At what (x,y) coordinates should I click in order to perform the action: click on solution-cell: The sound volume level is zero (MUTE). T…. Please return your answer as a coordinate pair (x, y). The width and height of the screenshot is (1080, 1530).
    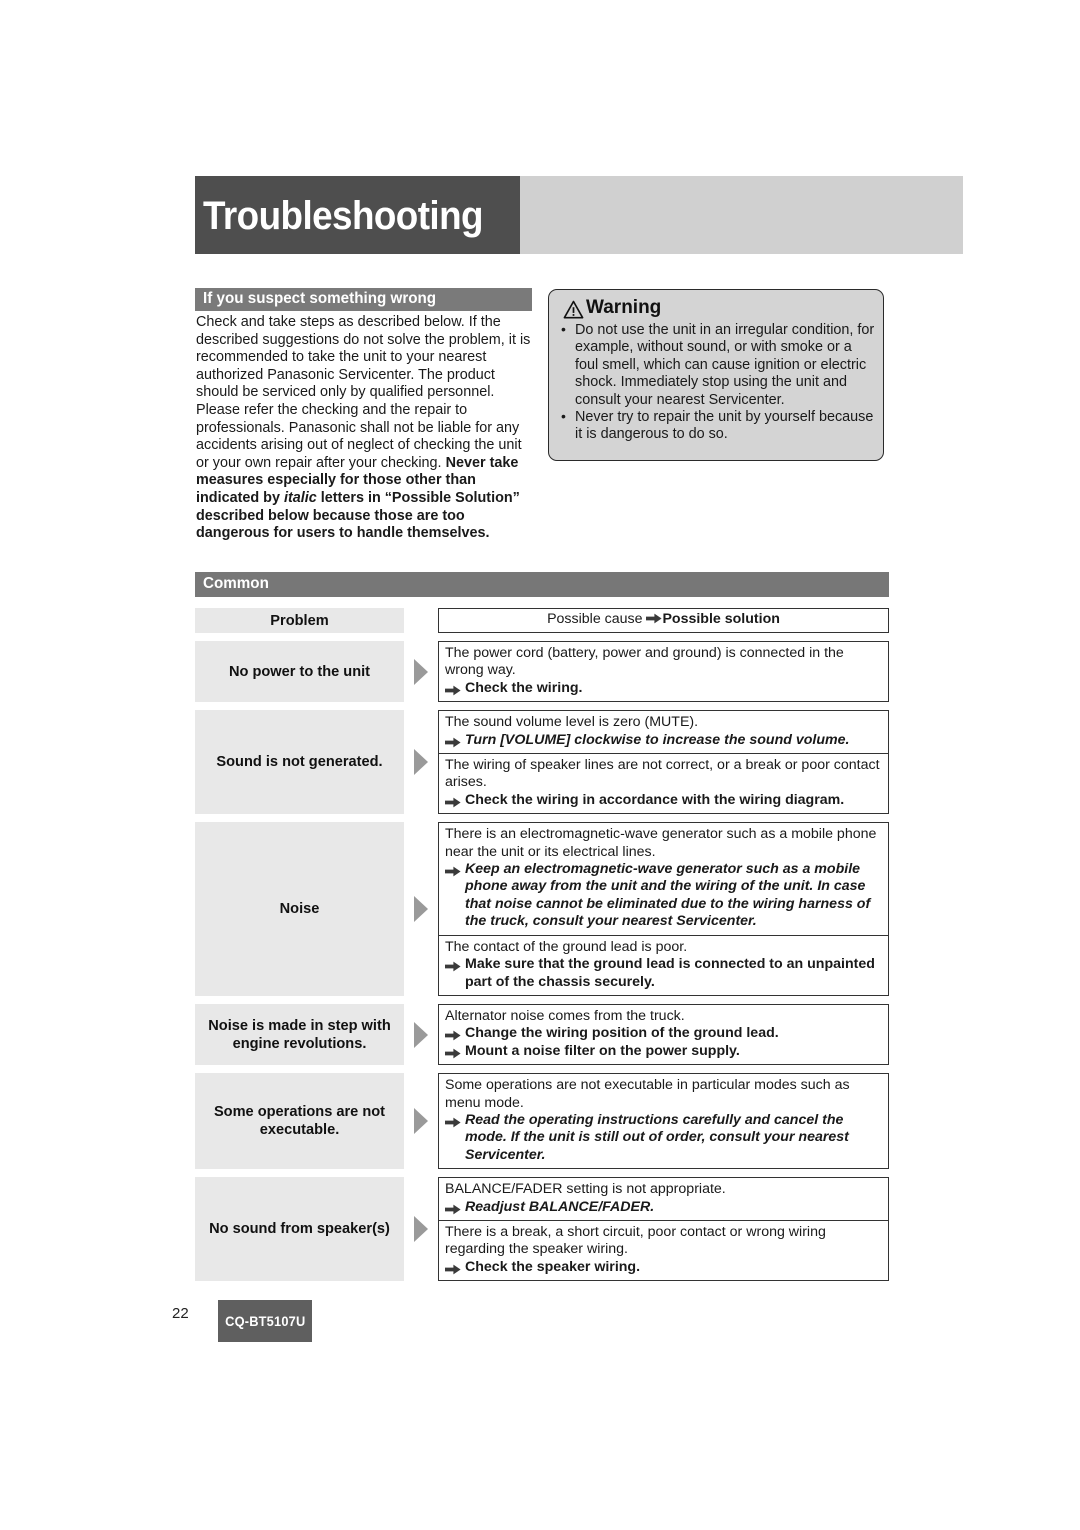
    Looking at the image, I should click on (663, 732).